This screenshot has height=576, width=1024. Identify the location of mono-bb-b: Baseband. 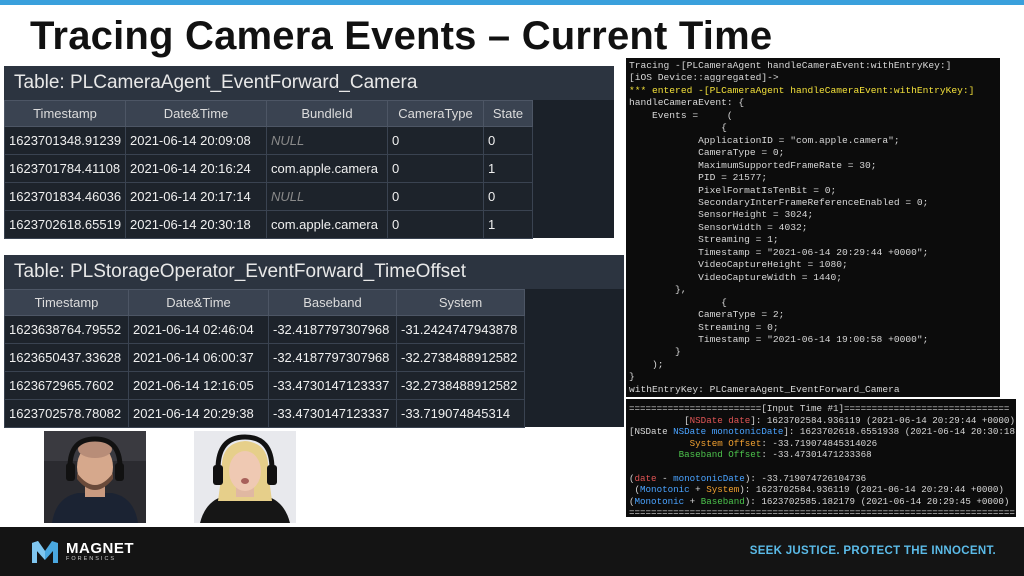
(722, 501).